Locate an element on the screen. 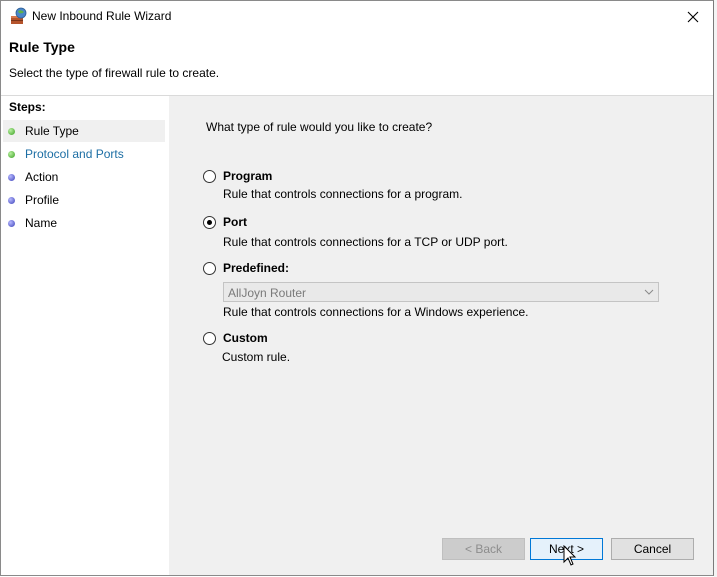  step-action: Action is located at coordinates (84, 177).